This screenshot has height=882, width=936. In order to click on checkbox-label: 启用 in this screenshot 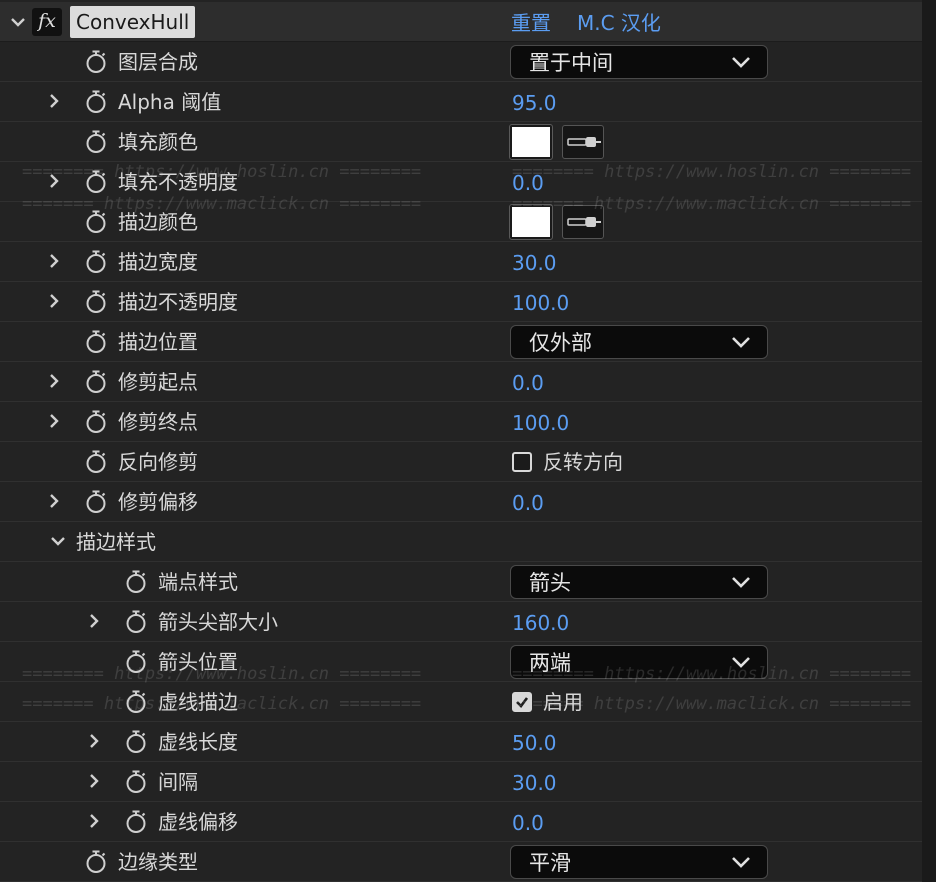, I will do `click(563, 702)`.